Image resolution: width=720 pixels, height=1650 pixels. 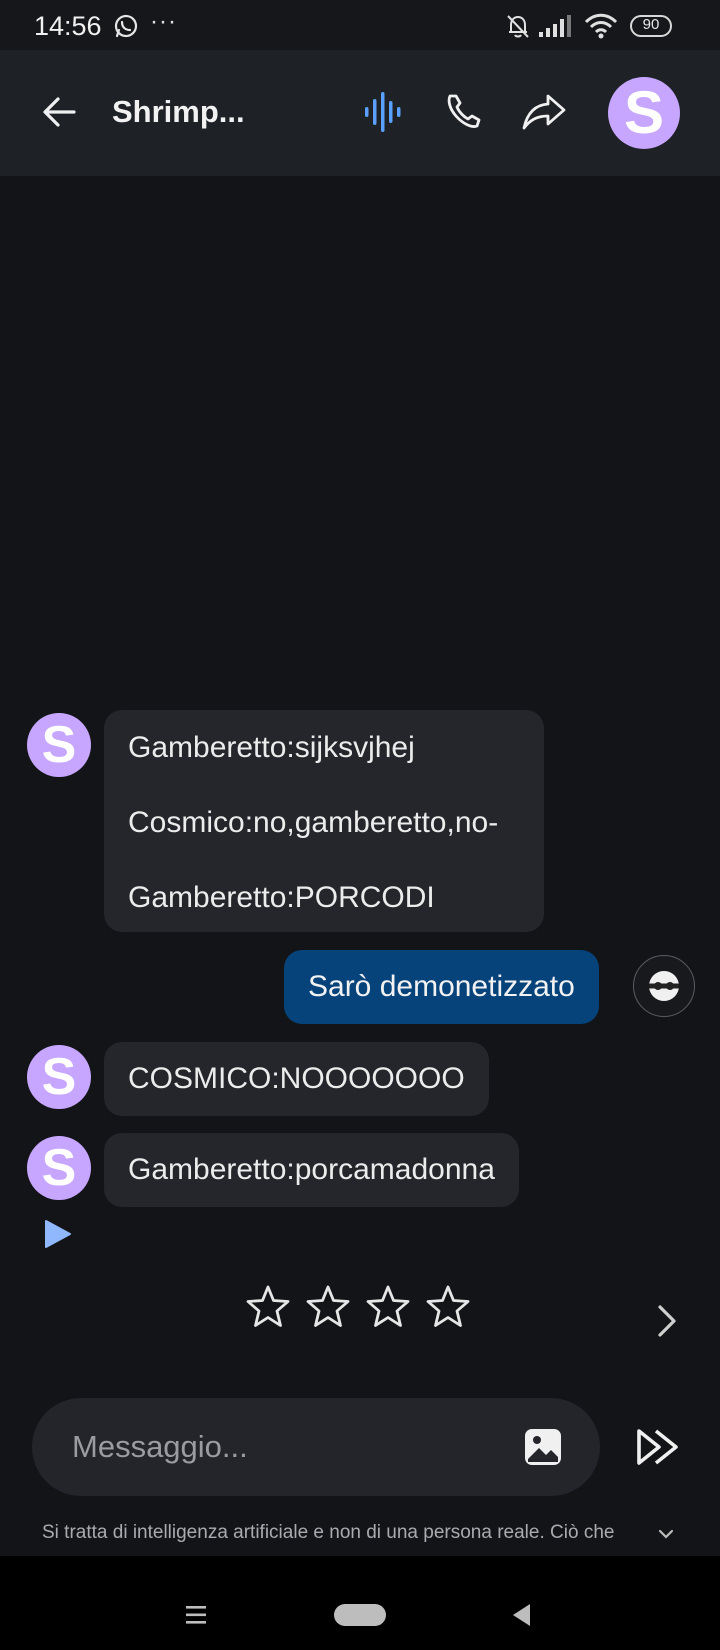 I want to click on wifi-icon, so click(x=601, y=26).